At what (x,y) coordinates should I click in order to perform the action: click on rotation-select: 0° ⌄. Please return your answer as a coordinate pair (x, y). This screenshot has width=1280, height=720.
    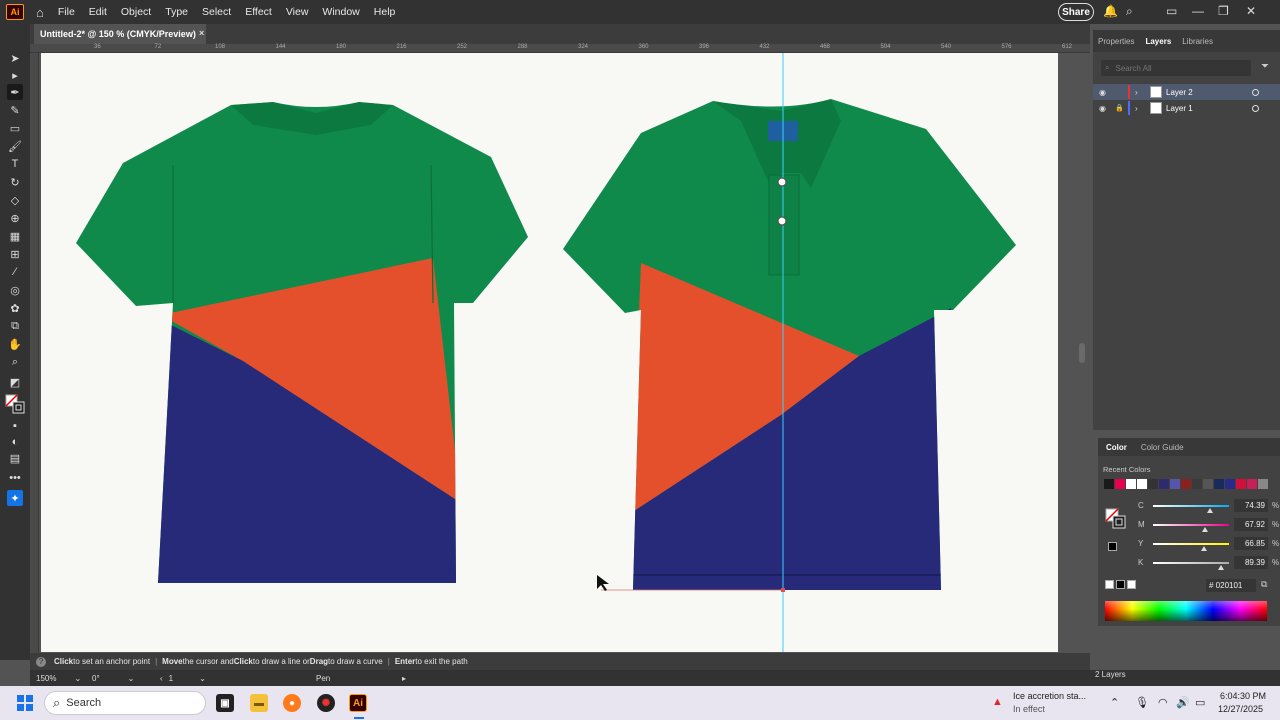
    Looking at the image, I should click on (113, 678).